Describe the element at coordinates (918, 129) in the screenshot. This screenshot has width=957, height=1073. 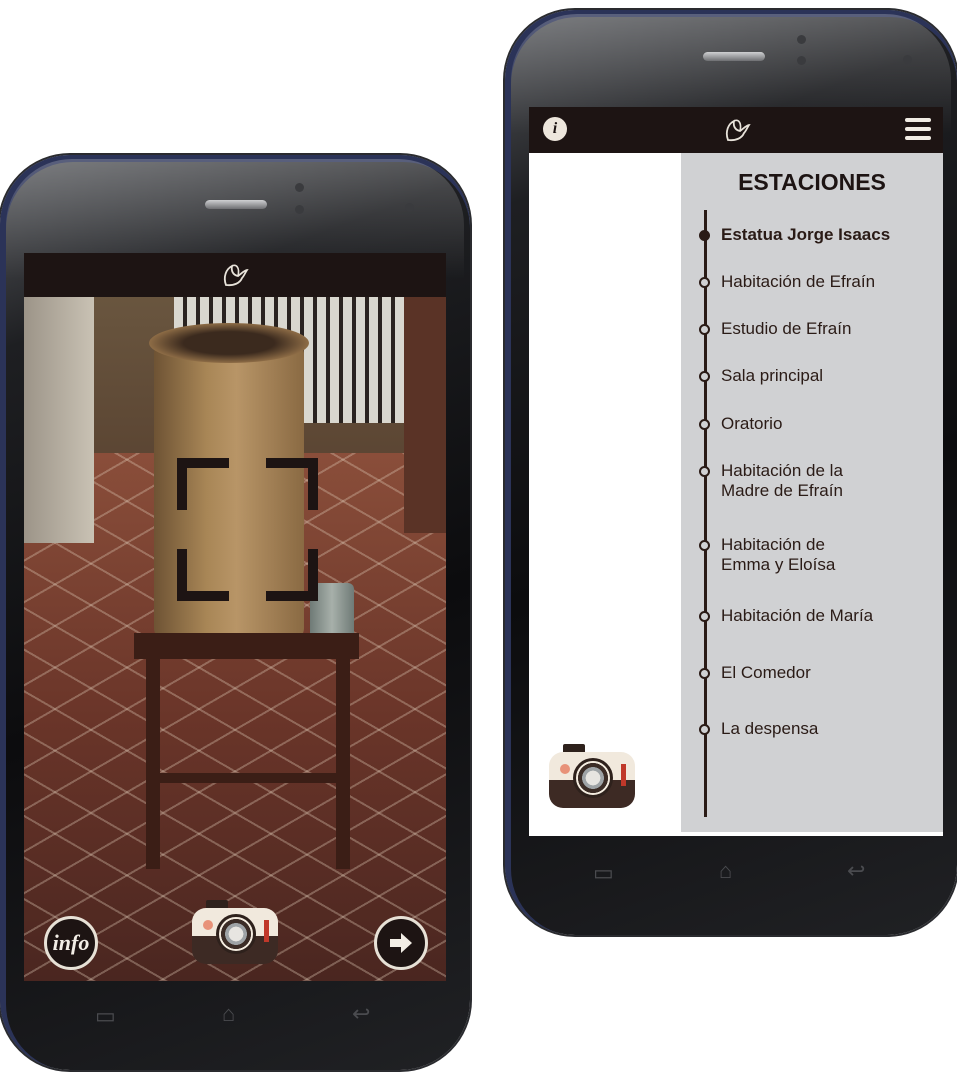
I see `hamburger-menu-icon` at that location.